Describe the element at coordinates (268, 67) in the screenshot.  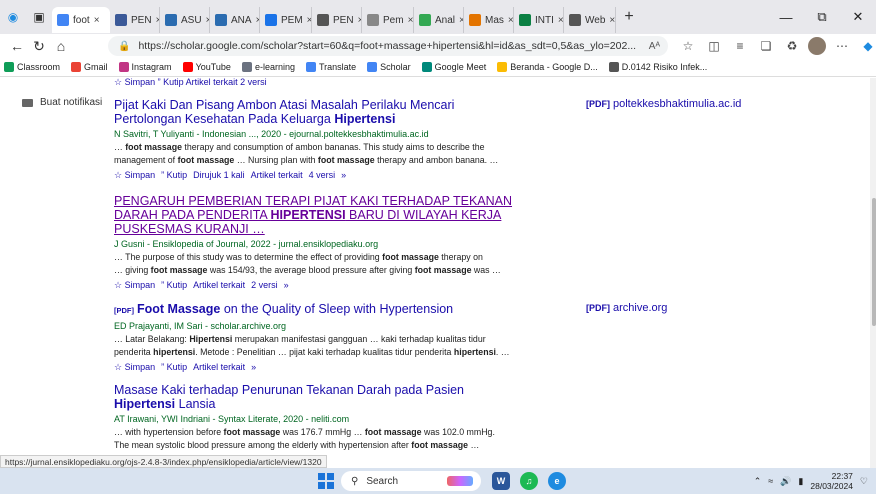
I see `bookmark-item: e-learning` at that location.